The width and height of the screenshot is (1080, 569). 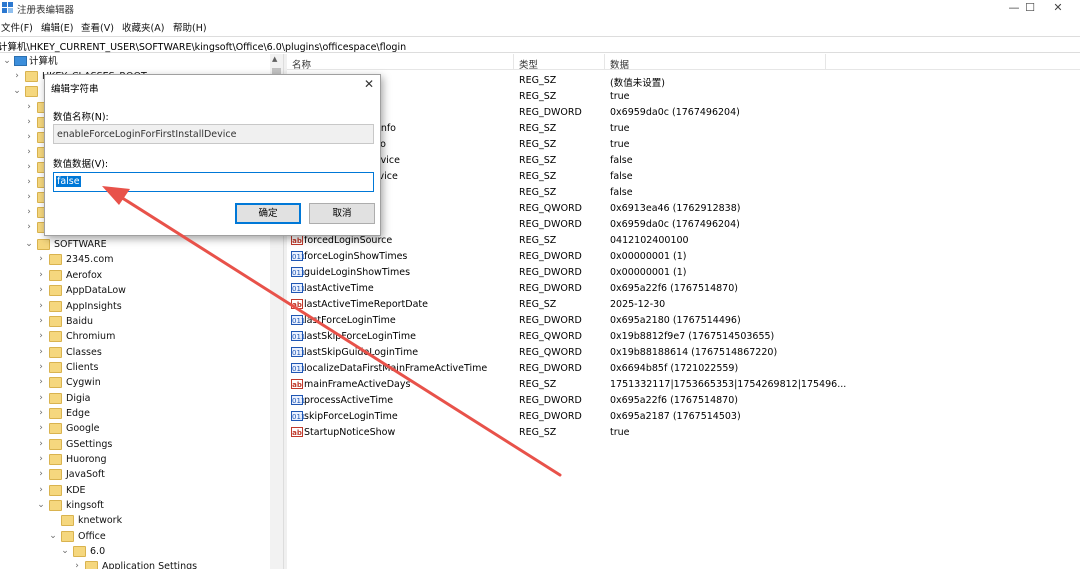 What do you see at coordinates (683, 160) in the screenshot?
I see `table-row: abForFirstInstallDeviceREG_SZfalse` at bounding box center [683, 160].